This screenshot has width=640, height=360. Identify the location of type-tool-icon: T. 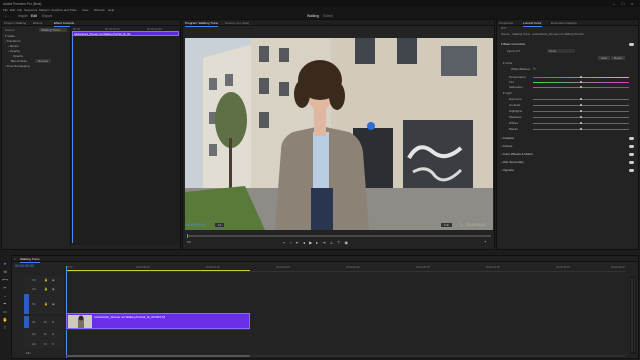
(5, 328).